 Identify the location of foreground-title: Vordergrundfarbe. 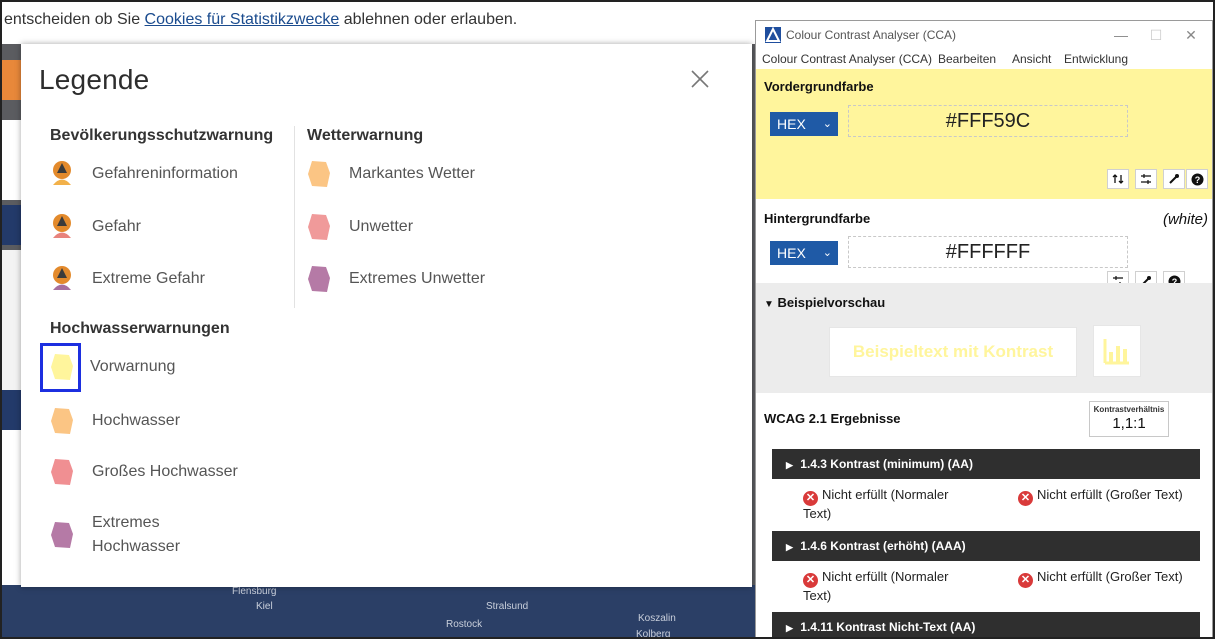
(819, 86).